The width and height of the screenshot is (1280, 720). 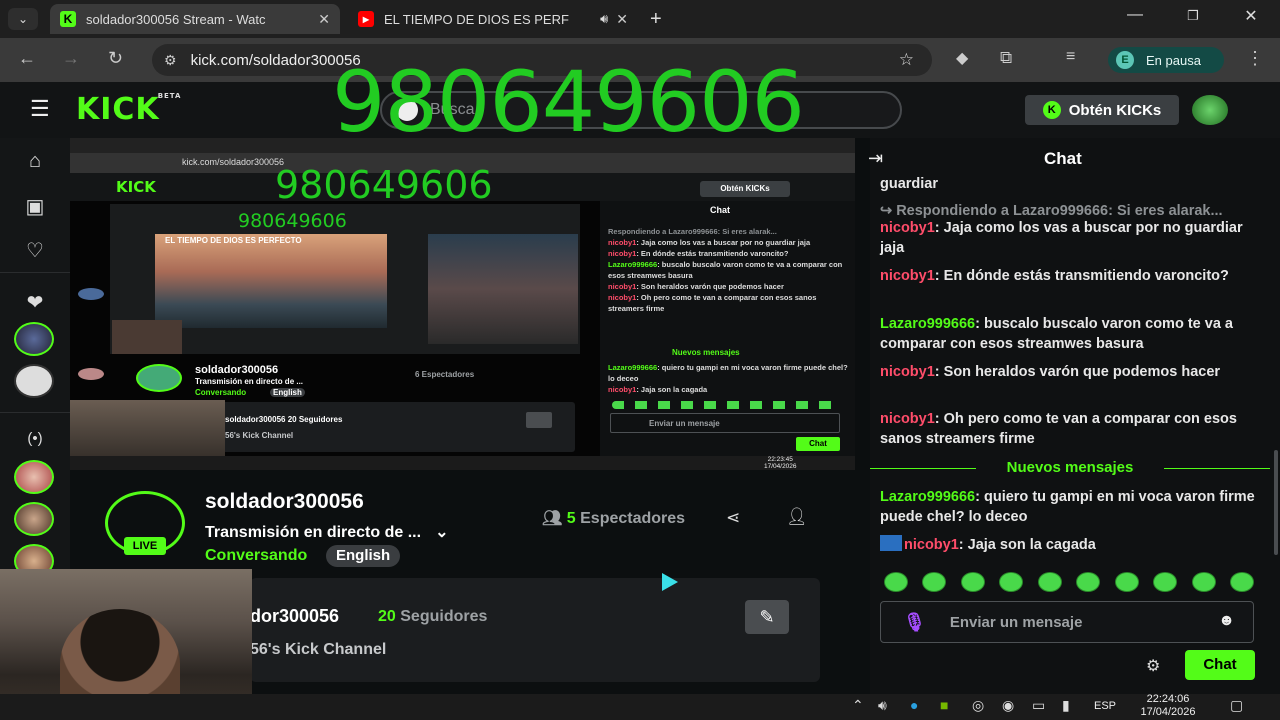 What do you see at coordinates (445, 374) in the screenshot?
I see `mirror-viewers: 6 Espectadores` at bounding box center [445, 374].